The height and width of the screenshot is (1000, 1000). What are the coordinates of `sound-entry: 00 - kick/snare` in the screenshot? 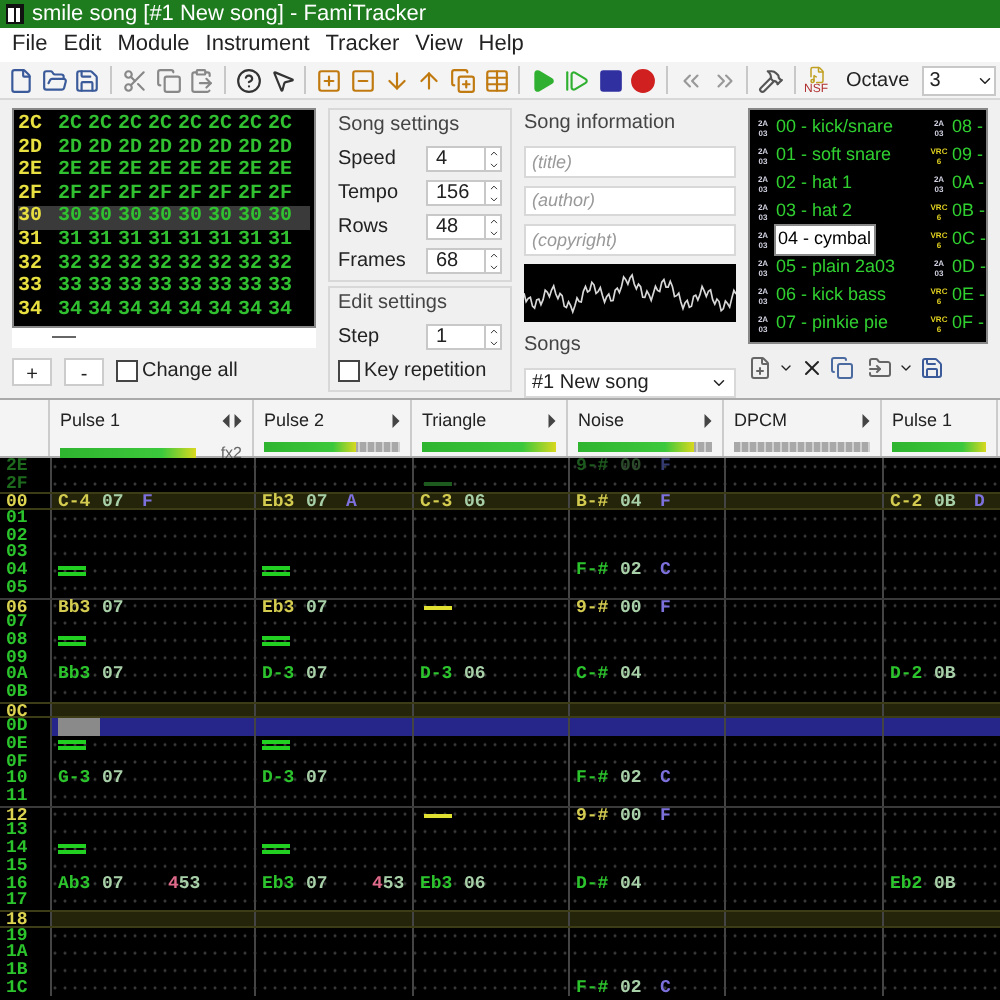 It's located at (835, 128).